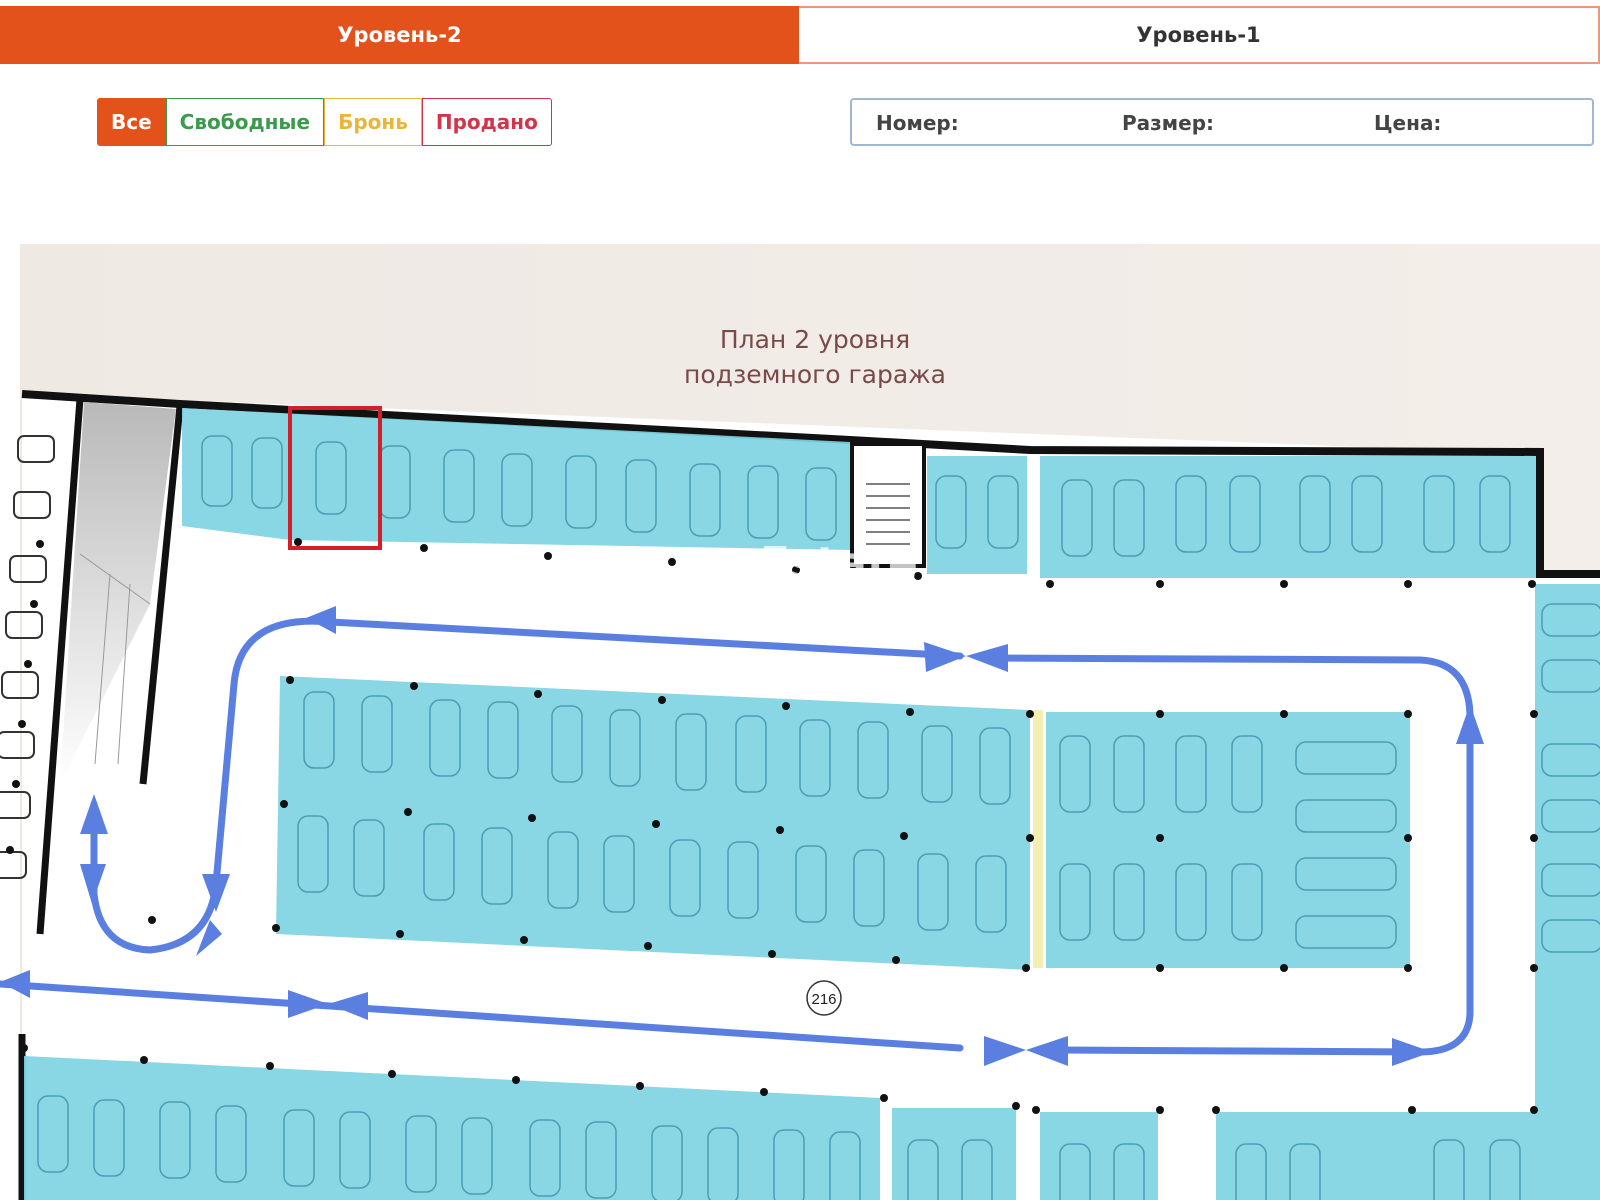 Image resolution: width=1600 pixels, height=1200 pixels. Describe the element at coordinates (1408, 123) in the screenshot. I see `price-label: Цена:` at that location.